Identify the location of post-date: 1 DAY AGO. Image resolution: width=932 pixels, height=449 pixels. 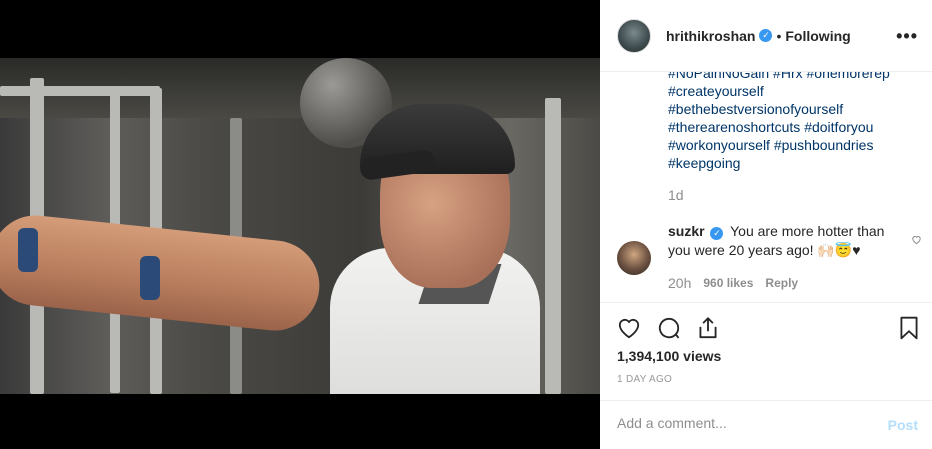
(644, 379).